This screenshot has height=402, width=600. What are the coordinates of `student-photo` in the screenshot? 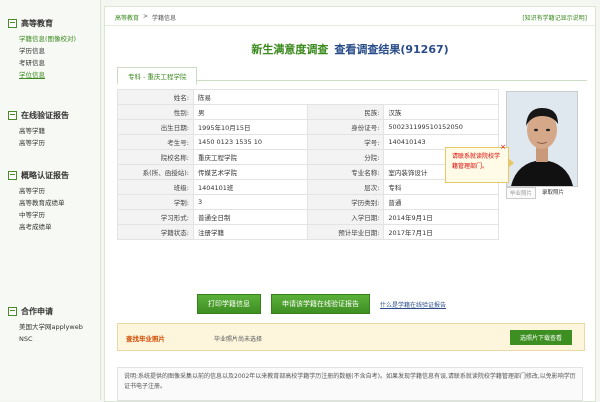 It's located at (542, 139).